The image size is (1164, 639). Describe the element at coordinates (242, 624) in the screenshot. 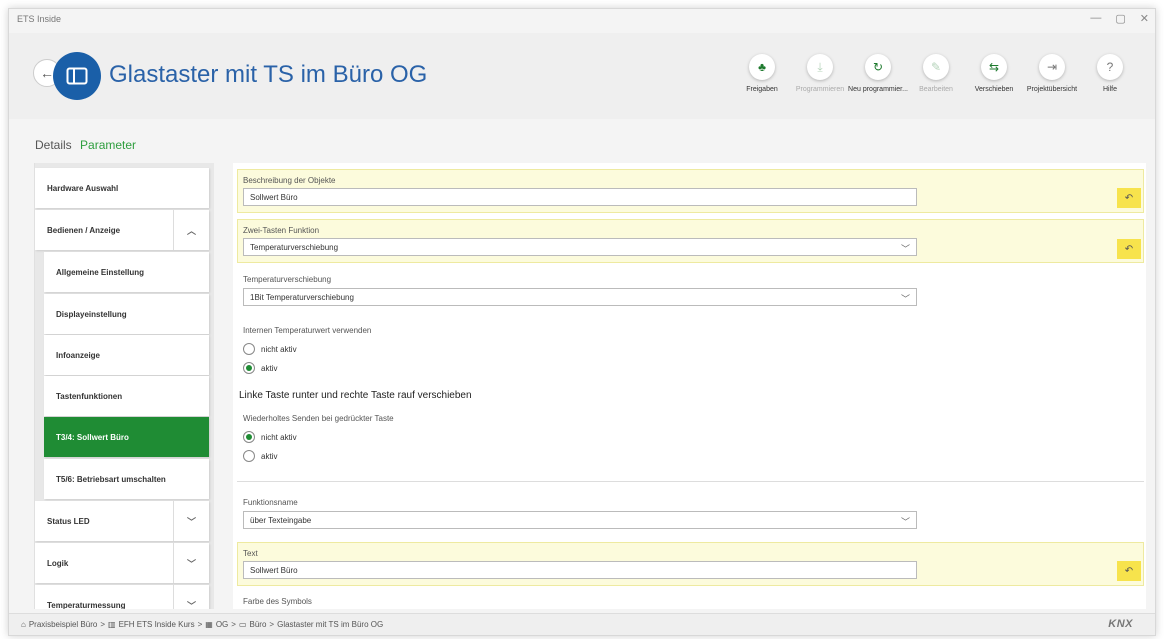

I see `room-icon: ▭` at that location.